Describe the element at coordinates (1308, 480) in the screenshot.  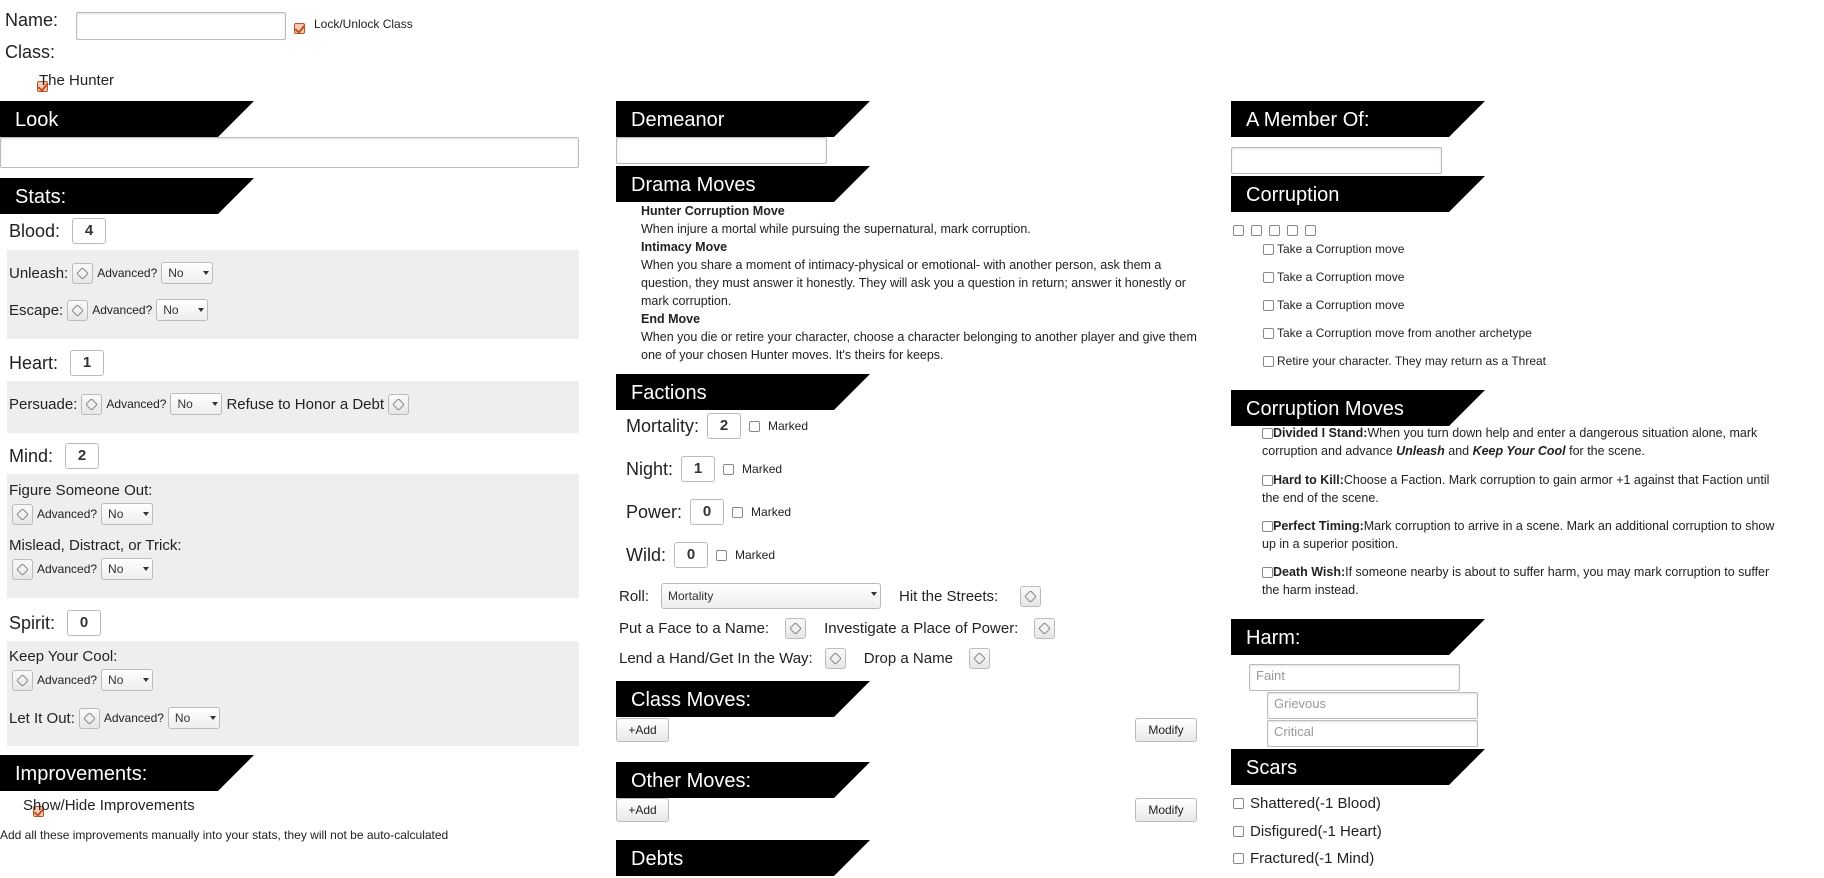
I see `corruption-move-name: Hard to Kill:` at that location.